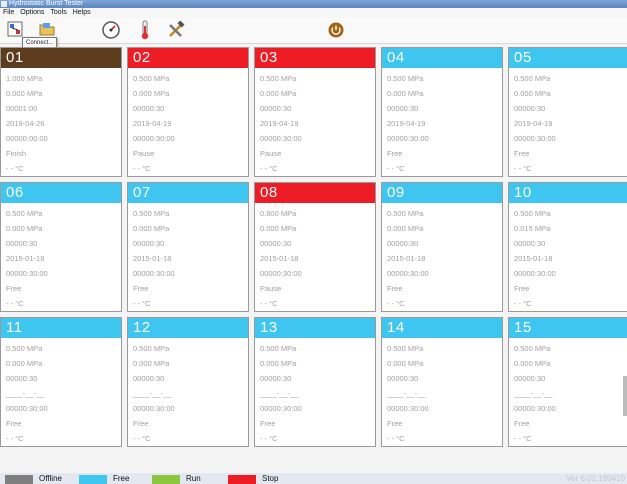  What do you see at coordinates (315, 328) in the screenshot?
I see `channel-number: 13` at bounding box center [315, 328].